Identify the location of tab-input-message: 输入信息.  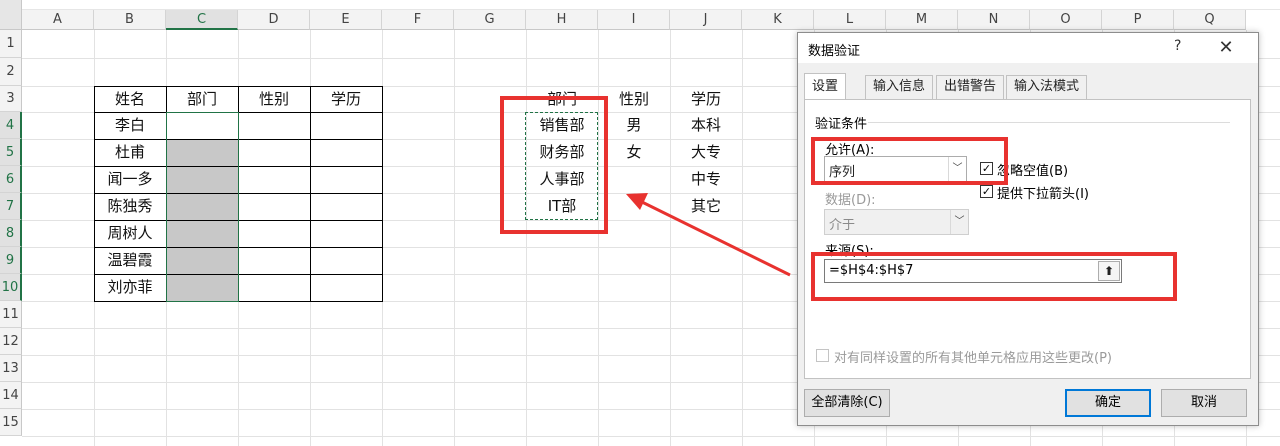
(899, 87).